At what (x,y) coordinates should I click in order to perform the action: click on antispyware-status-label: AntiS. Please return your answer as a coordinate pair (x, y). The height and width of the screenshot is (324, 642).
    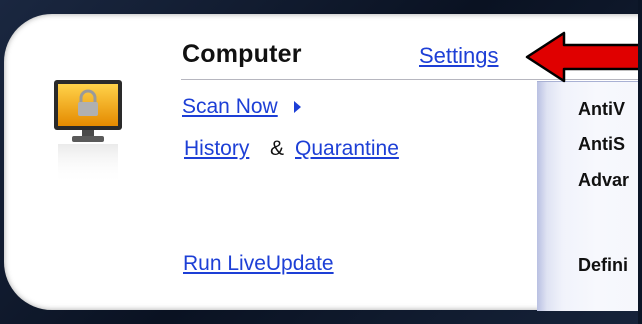
    Looking at the image, I should click on (601, 144).